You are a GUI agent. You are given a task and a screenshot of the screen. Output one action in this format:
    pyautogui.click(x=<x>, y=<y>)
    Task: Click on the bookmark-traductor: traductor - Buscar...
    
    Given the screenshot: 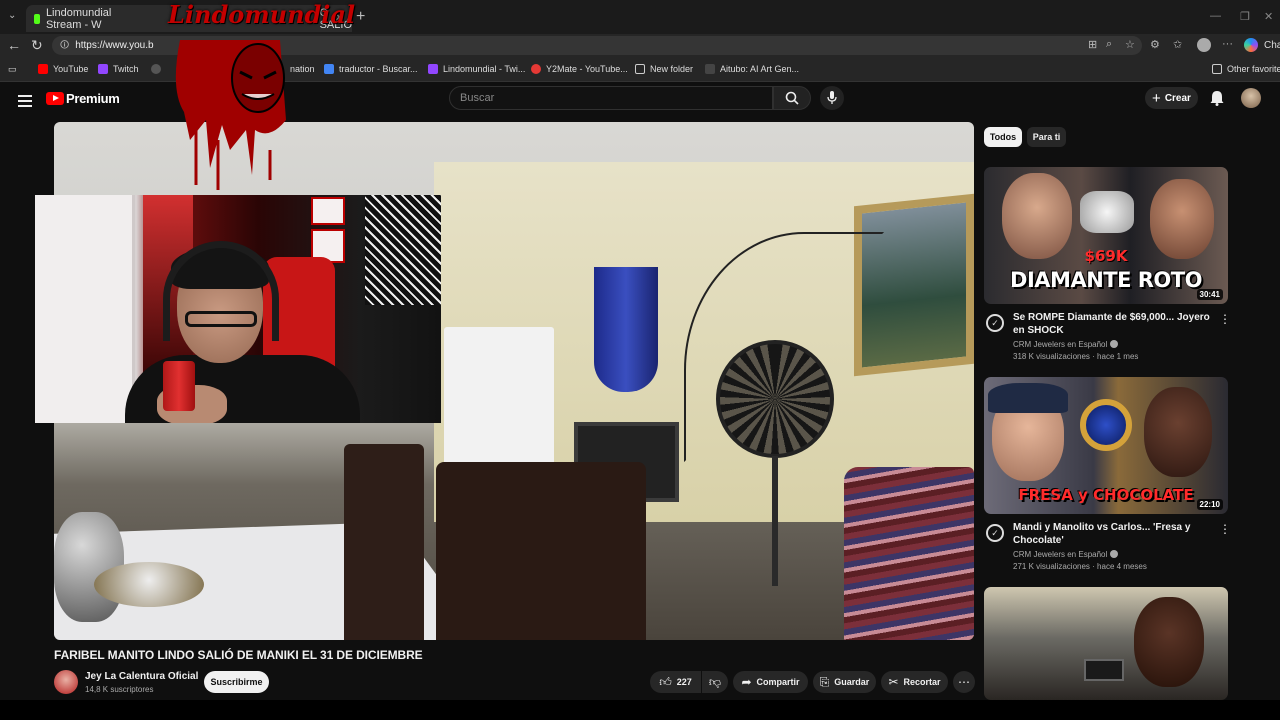 What is the action you would take?
    pyautogui.click(x=371, y=69)
    